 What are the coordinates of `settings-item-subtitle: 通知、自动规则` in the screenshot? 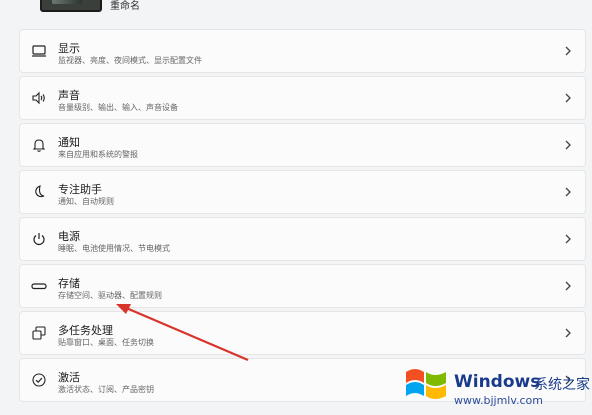 It's located at (86, 201).